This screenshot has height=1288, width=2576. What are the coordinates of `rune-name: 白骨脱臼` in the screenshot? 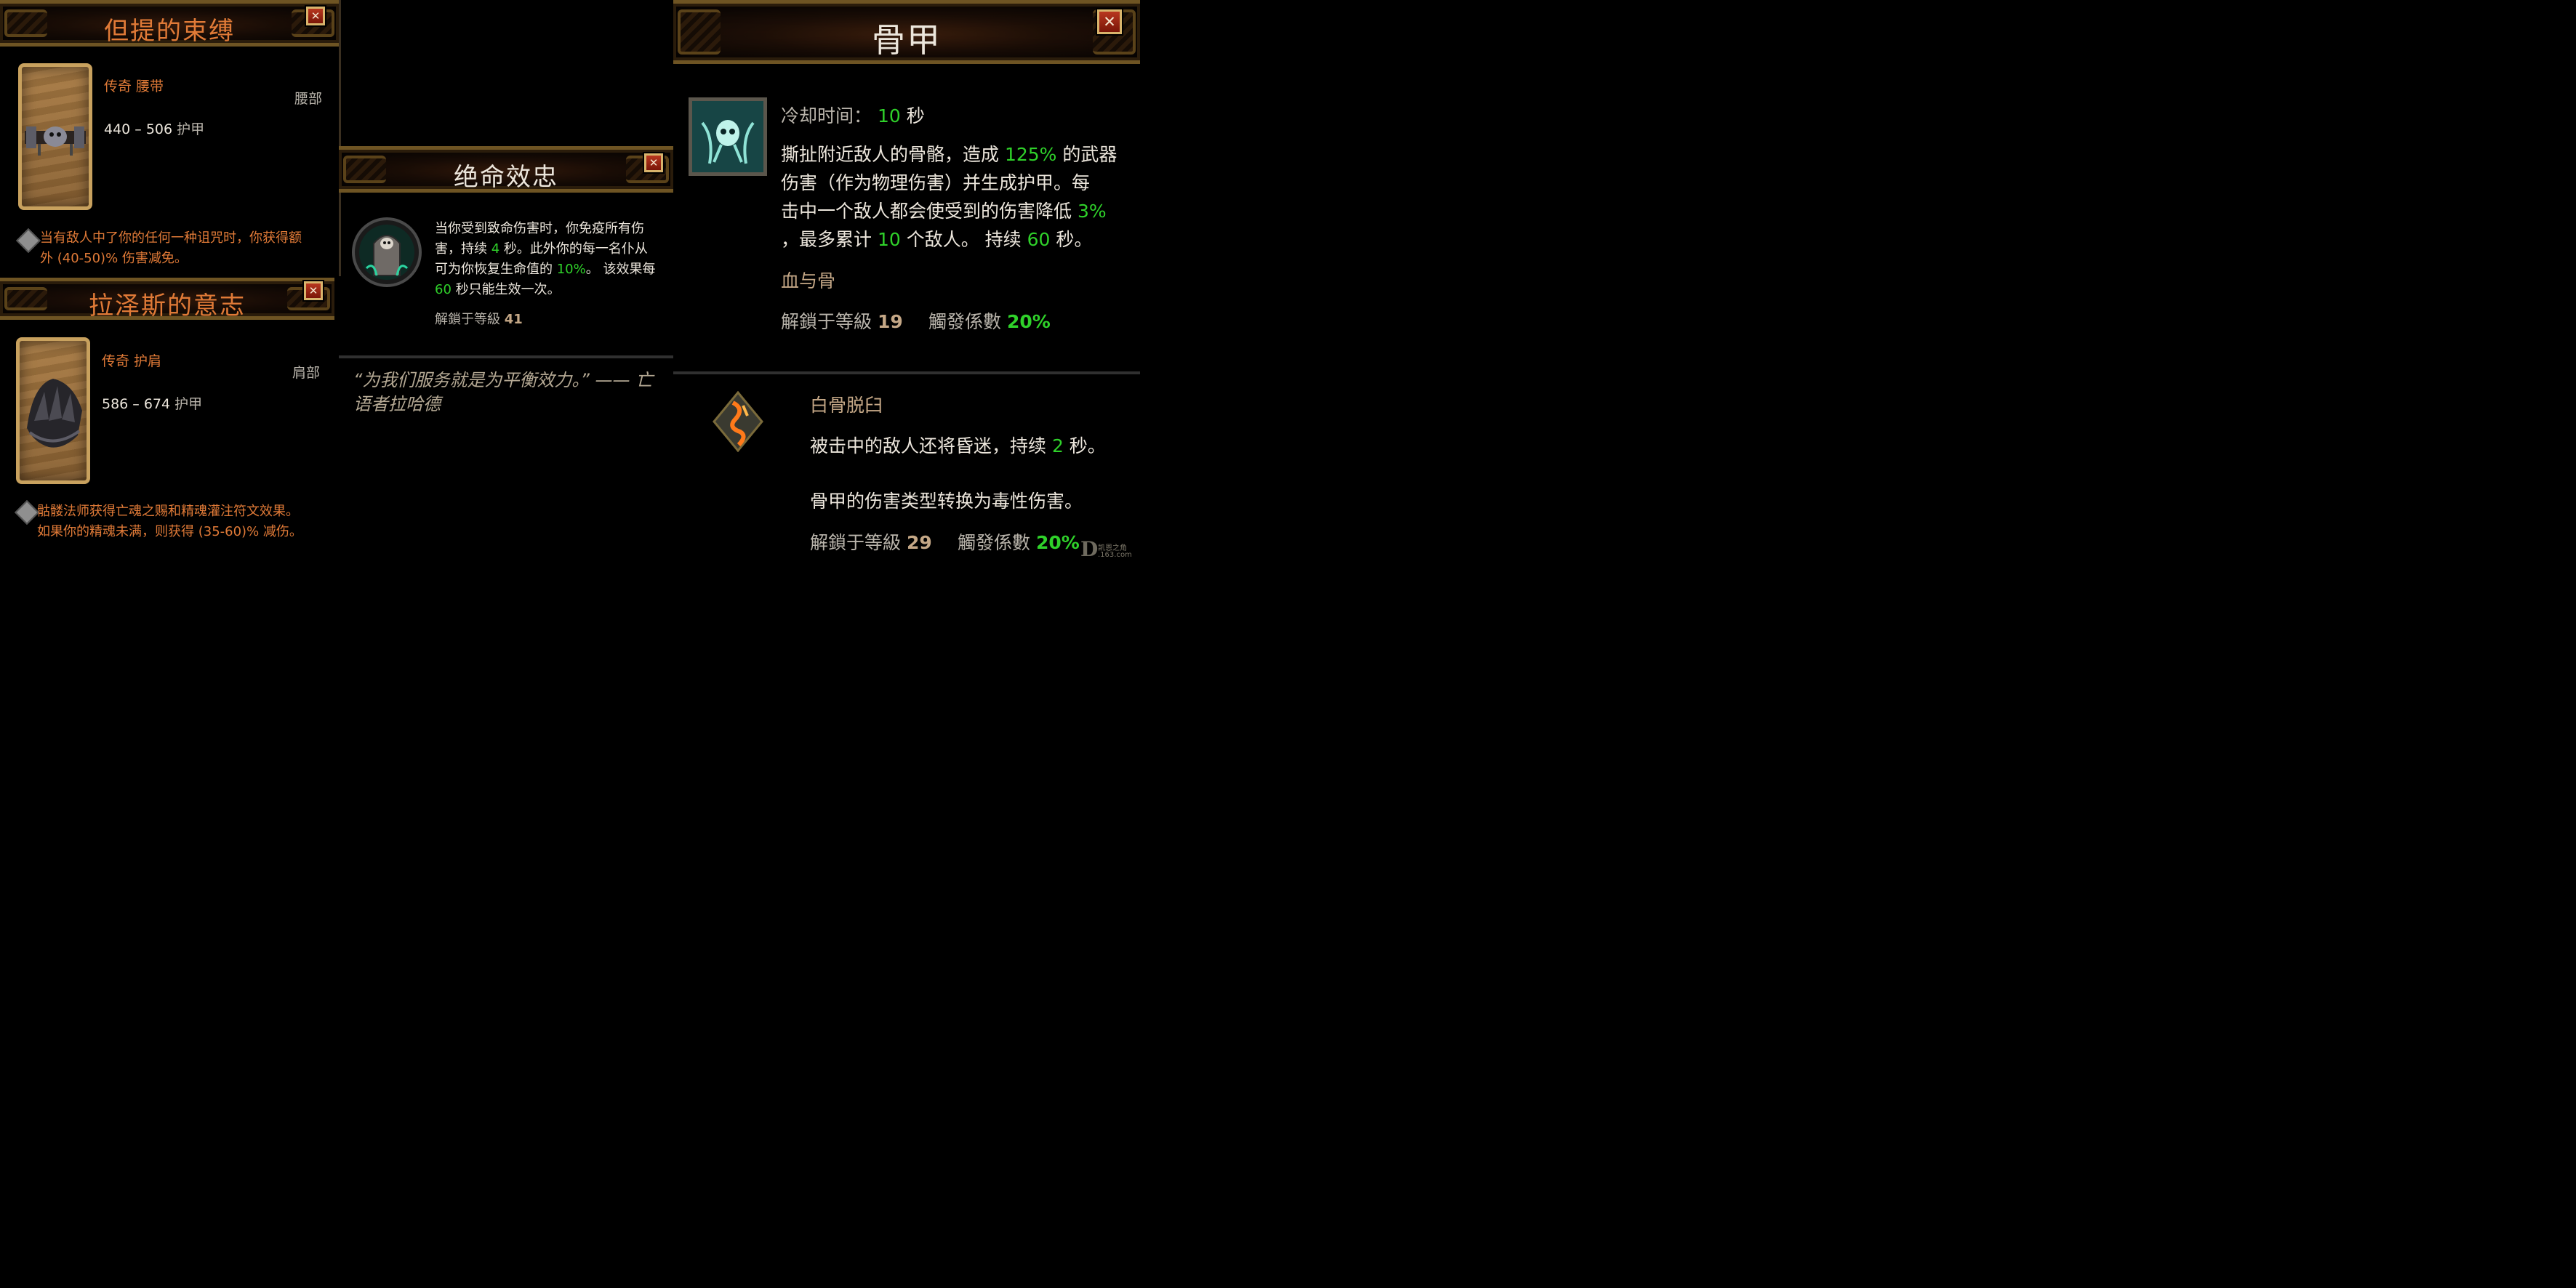 It's located at (847, 405).